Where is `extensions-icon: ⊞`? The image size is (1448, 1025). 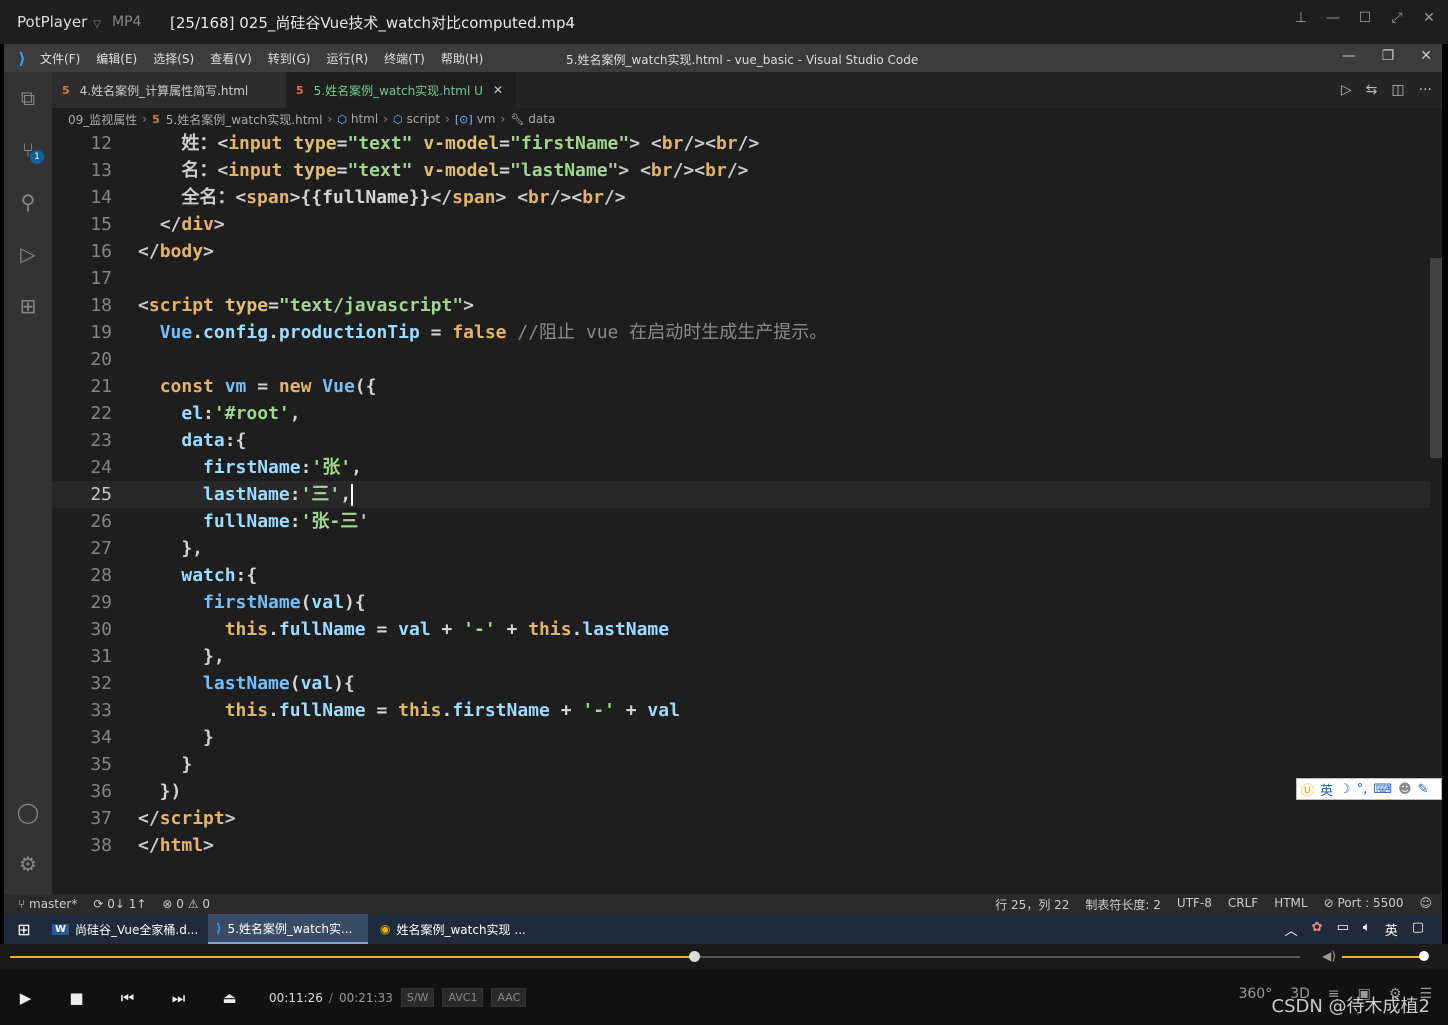
extensions-icon: ⊞ is located at coordinates (28, 306).